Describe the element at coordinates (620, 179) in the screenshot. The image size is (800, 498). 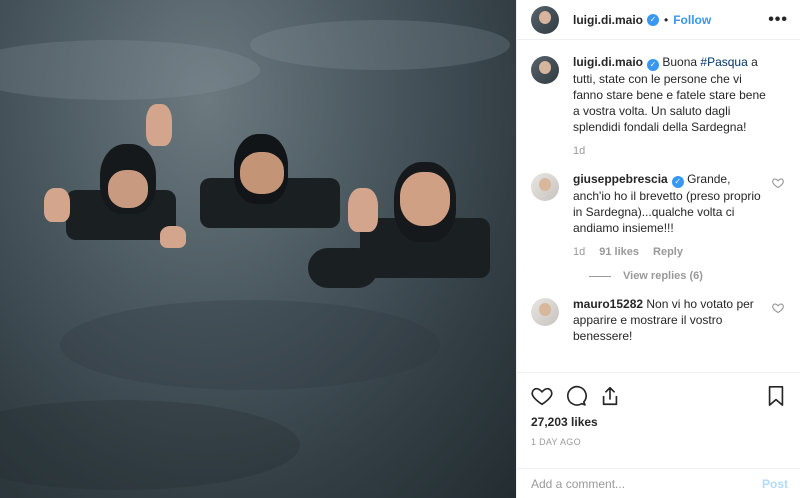
I see `commenter-username: giuseppebrescia` at that location.